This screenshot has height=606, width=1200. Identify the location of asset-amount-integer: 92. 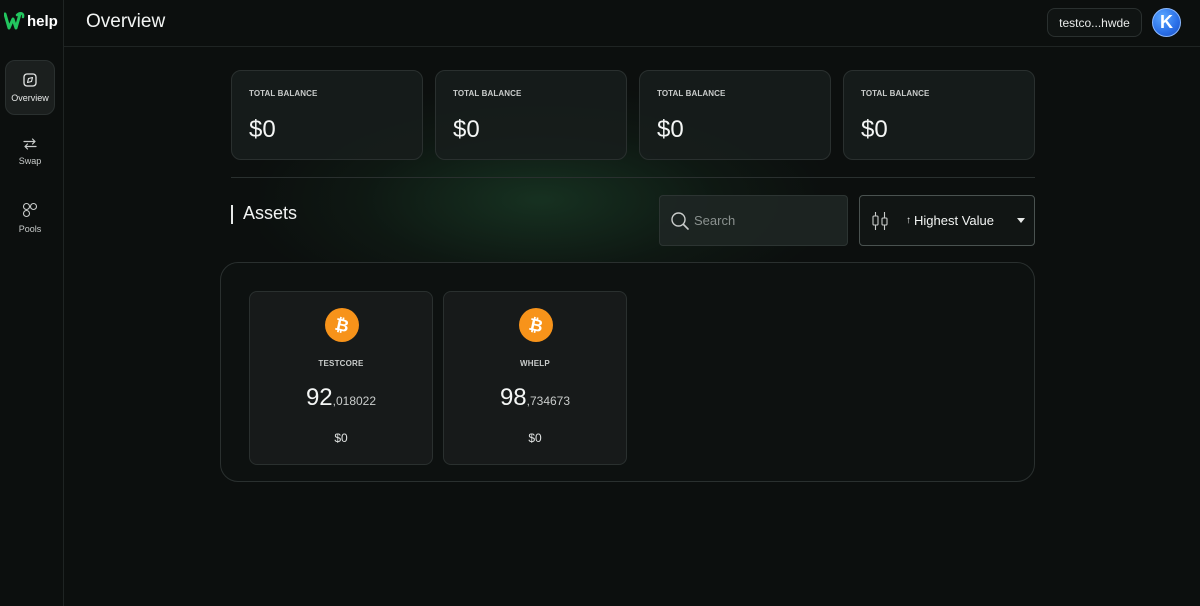
(319, 397).